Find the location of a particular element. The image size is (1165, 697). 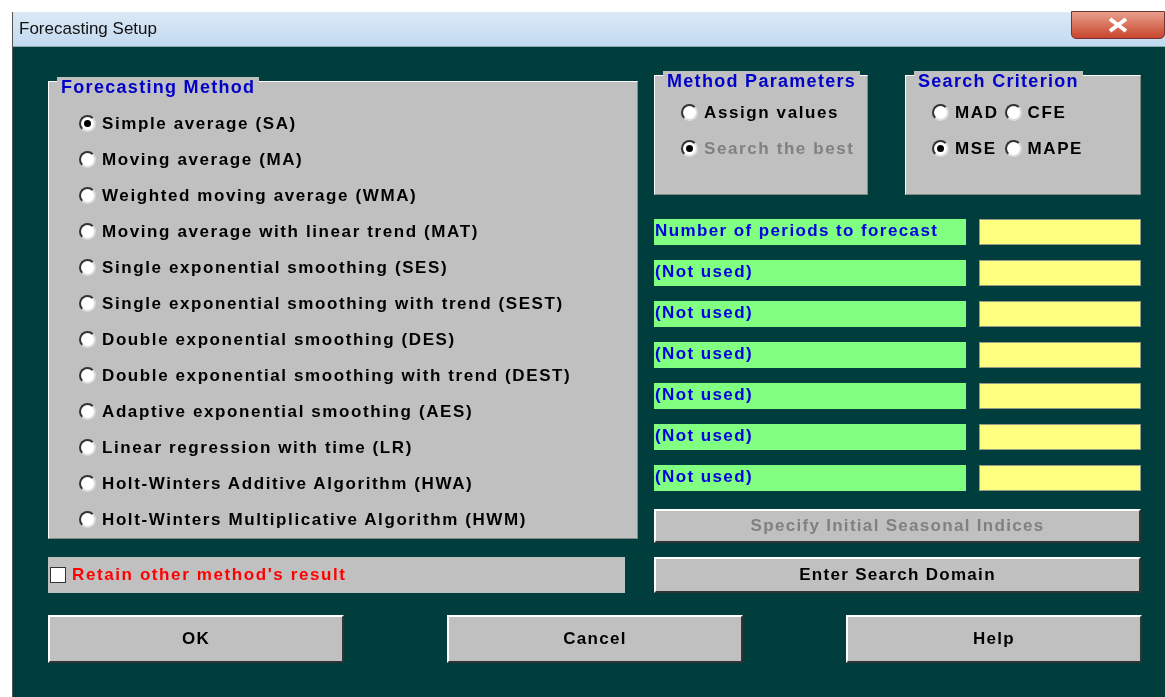

option-label: Double exponential smoothing with trend (DEST) is located at coordinates (337, 375).